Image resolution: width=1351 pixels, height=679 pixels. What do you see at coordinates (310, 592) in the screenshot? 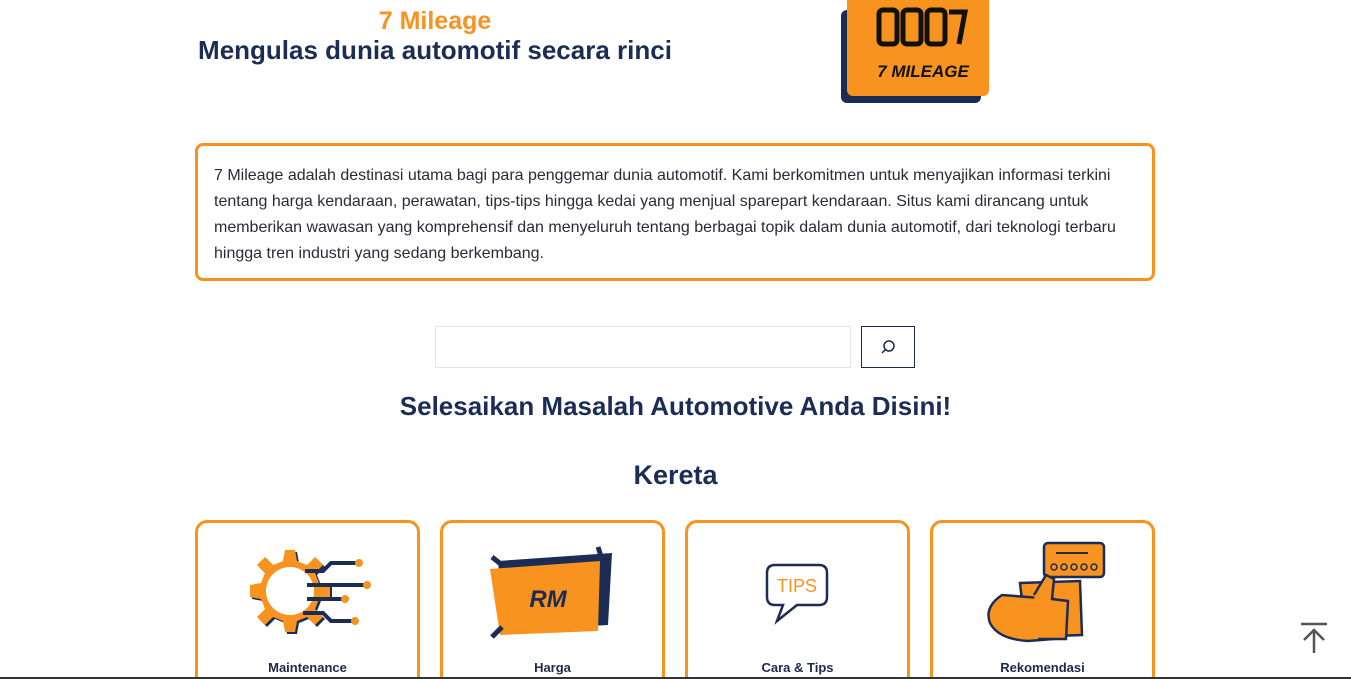
I see `gear-circuit-icon` at bounding box center [310, 592].